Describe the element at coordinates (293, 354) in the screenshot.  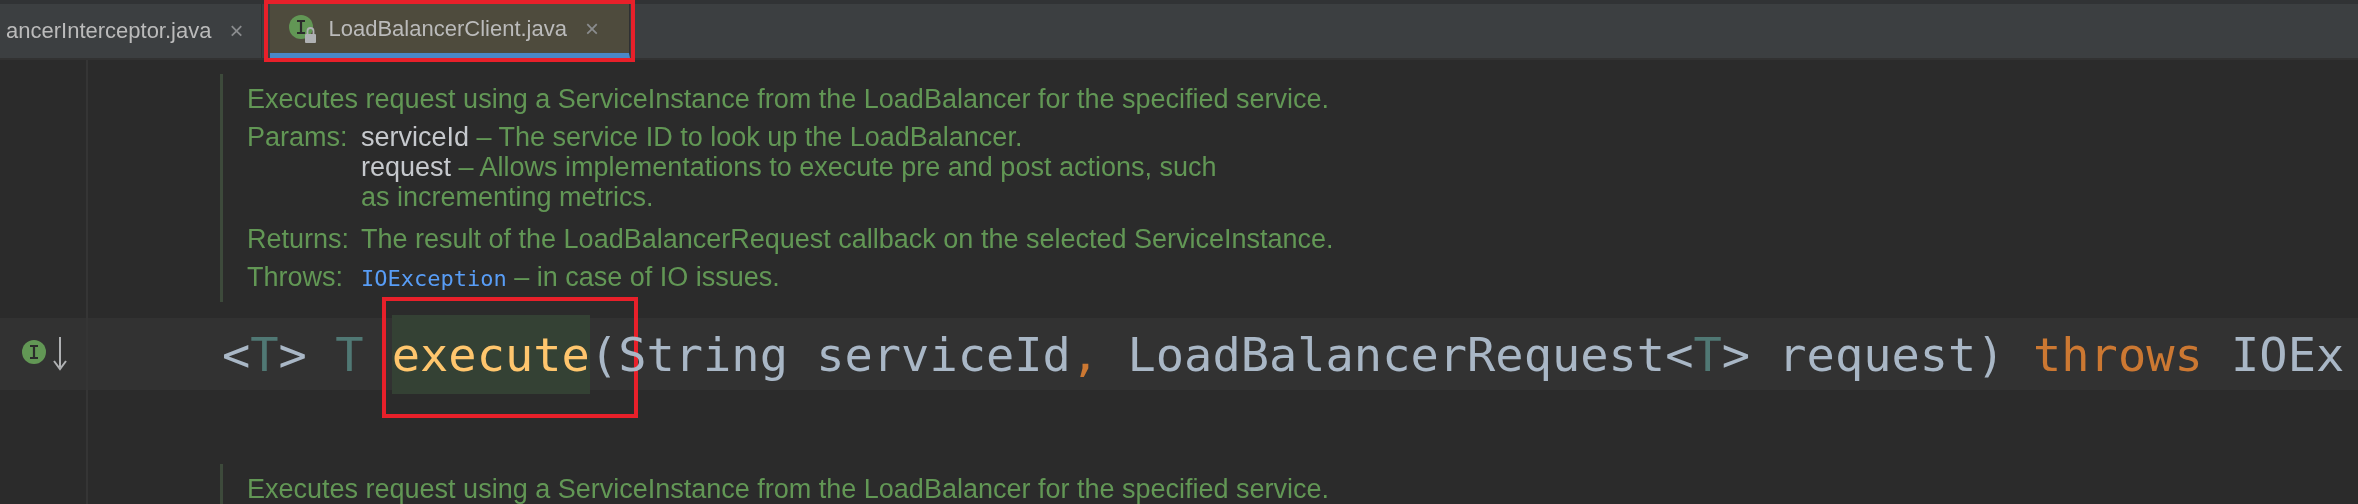
I see `code-token: >` at that location.